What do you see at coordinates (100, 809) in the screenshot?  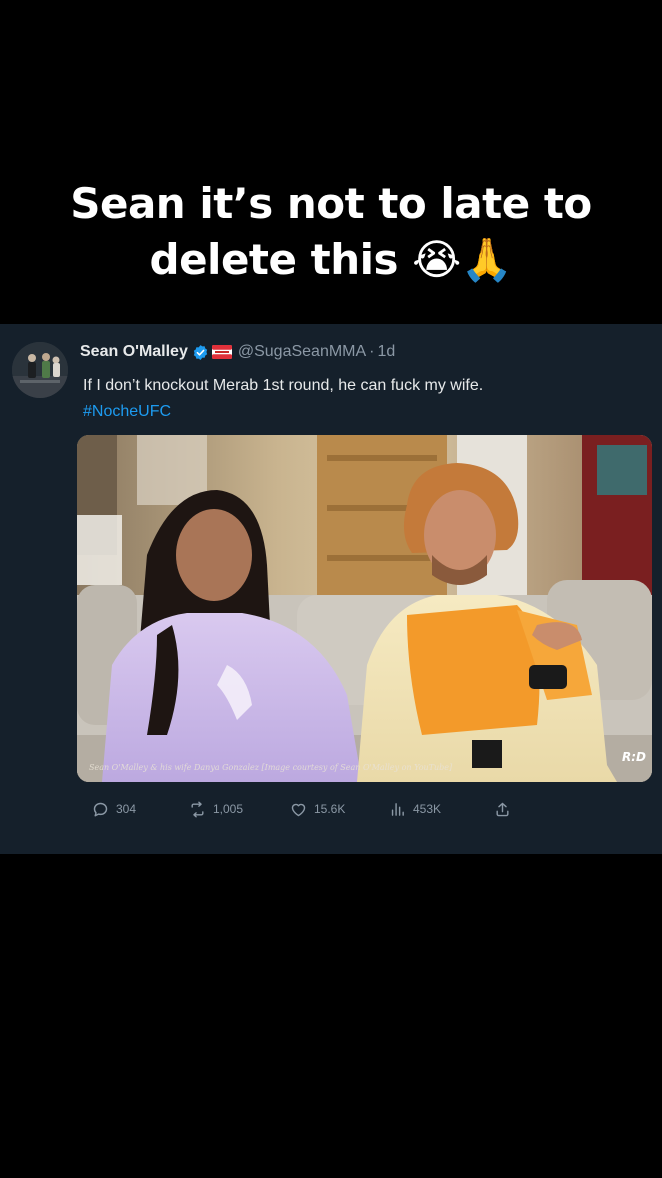 I see `reply-icon` at bounding box center [100, 809].